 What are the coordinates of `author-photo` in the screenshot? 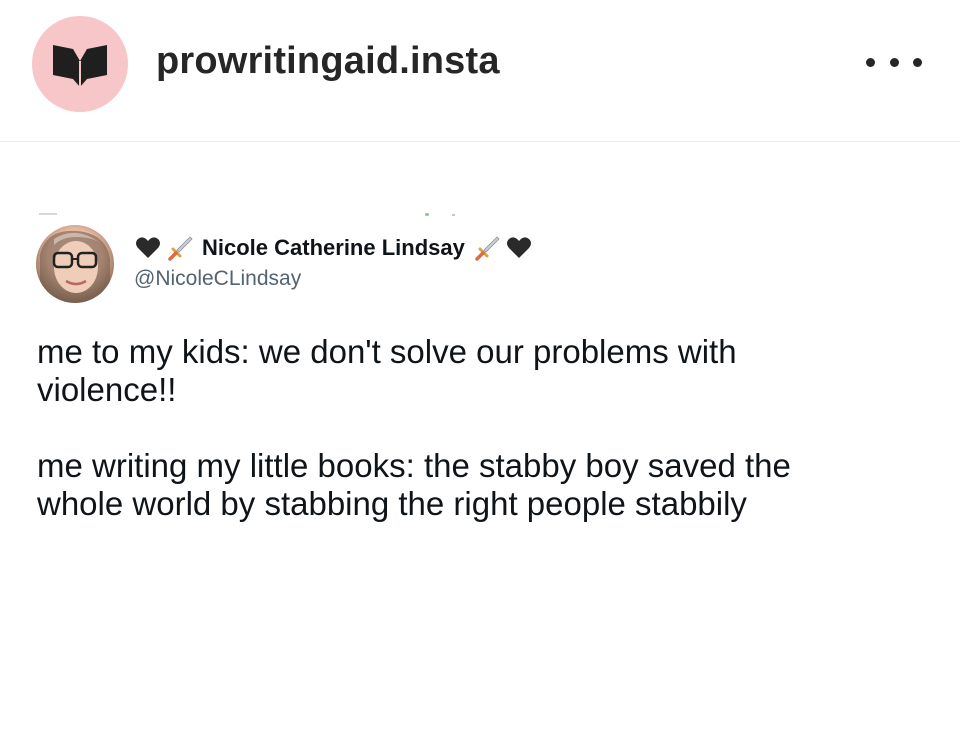 It's located at (75, 266).